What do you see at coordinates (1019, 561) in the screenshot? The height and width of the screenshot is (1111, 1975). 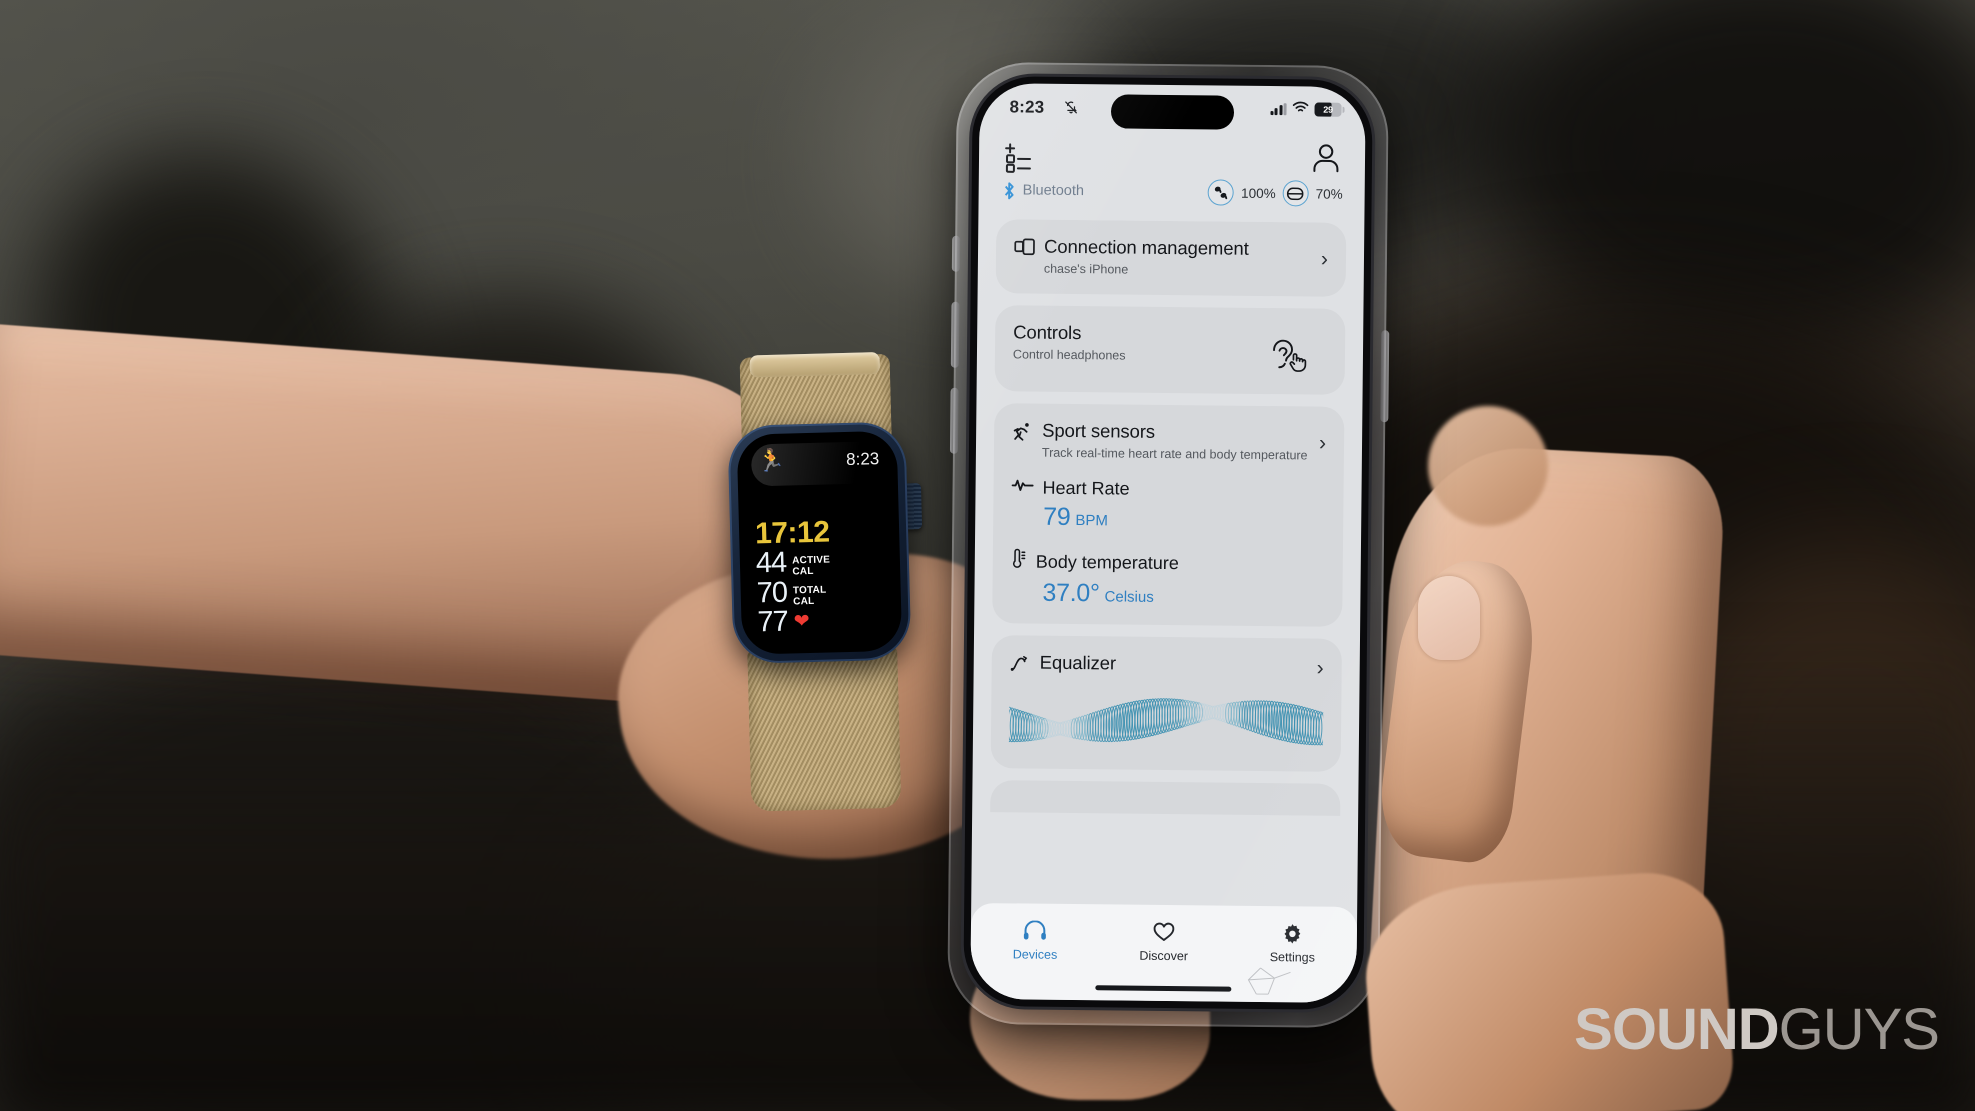 I see `thermometer-icon` at bounding box center [1019, 561].